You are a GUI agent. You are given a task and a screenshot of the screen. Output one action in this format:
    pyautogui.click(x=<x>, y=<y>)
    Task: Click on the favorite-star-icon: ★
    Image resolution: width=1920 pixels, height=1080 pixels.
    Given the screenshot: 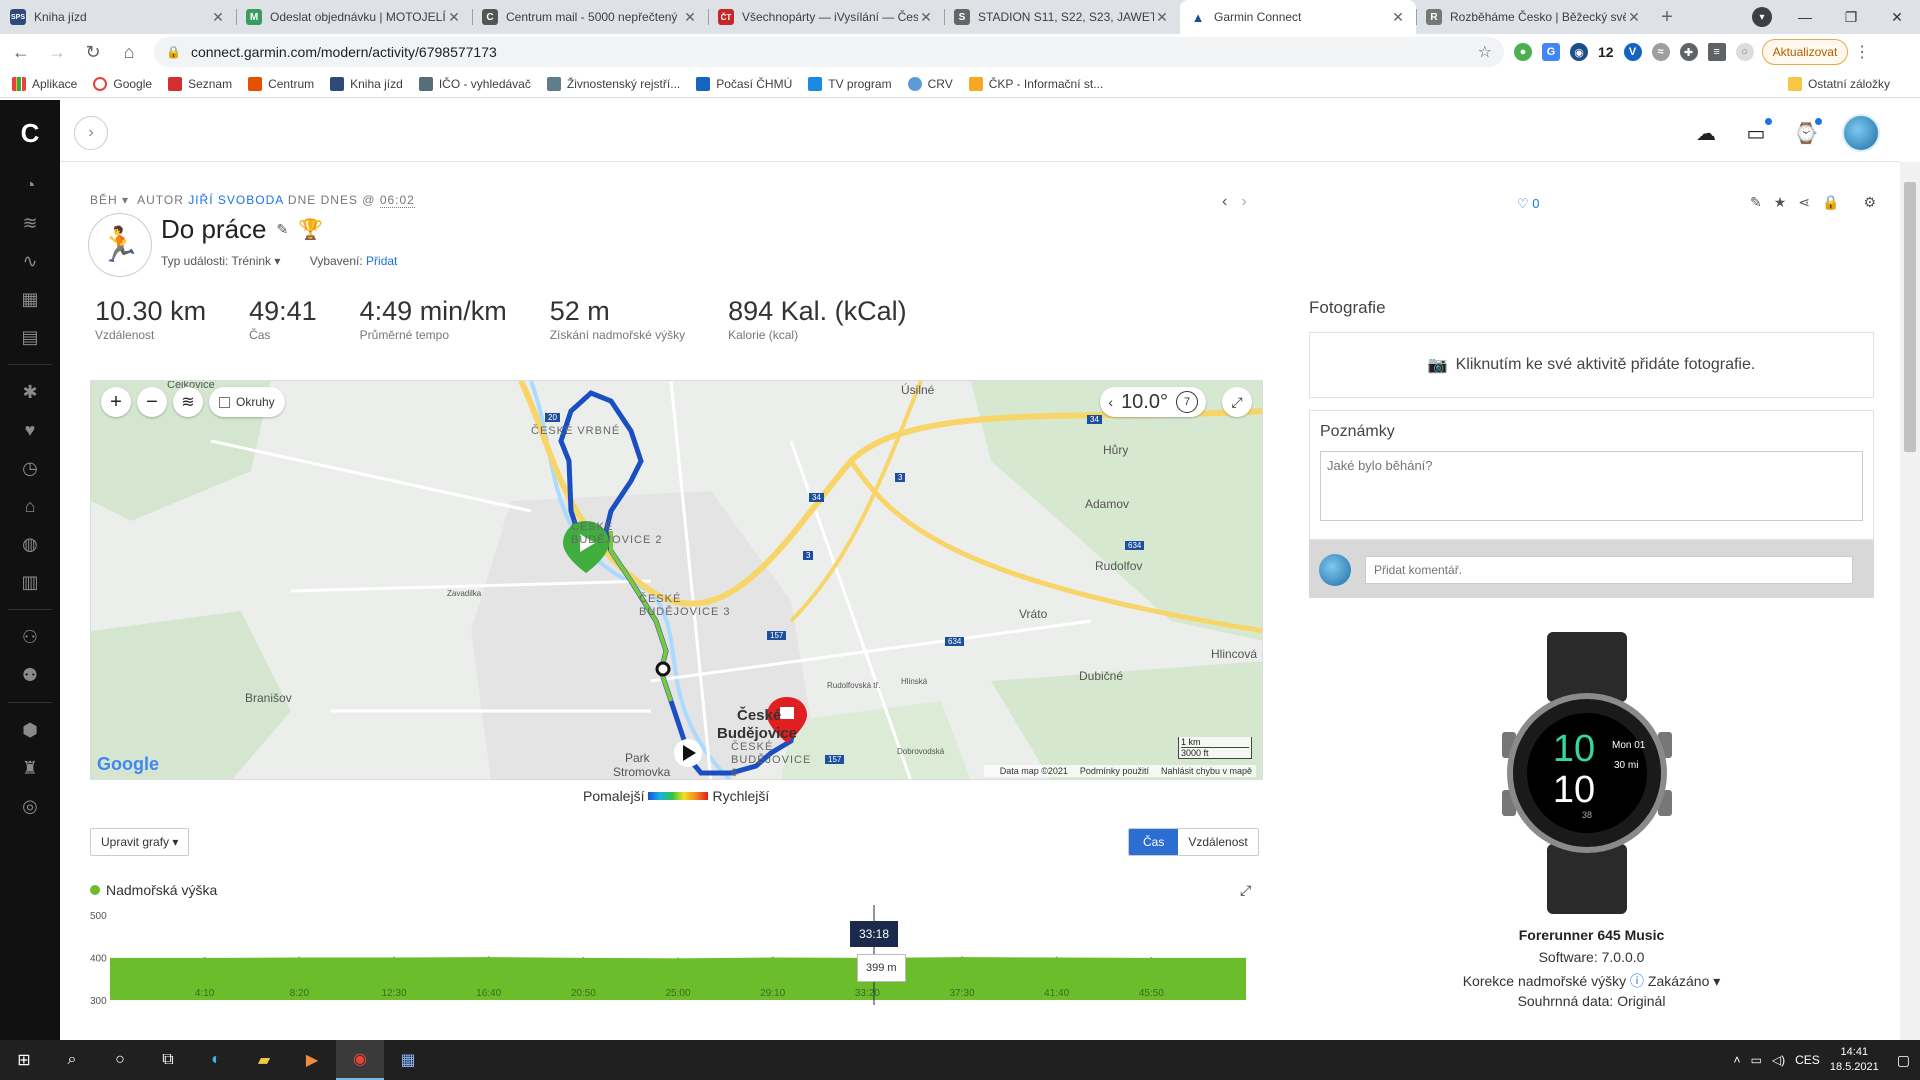 What is the action you would take?
    pyautogui.click(x=1780, y=202)
    